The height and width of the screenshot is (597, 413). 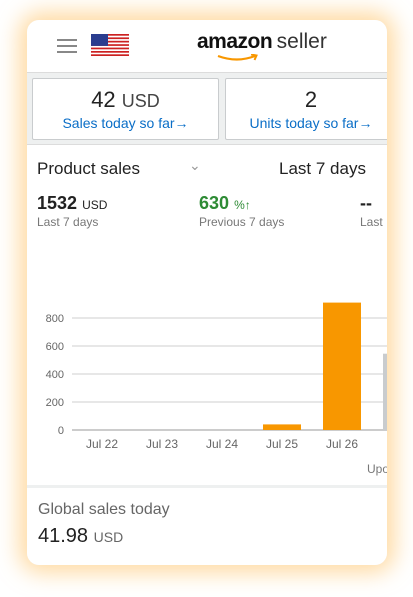 I want to click on third-metric: -- Last, so click(x=371, y=211).